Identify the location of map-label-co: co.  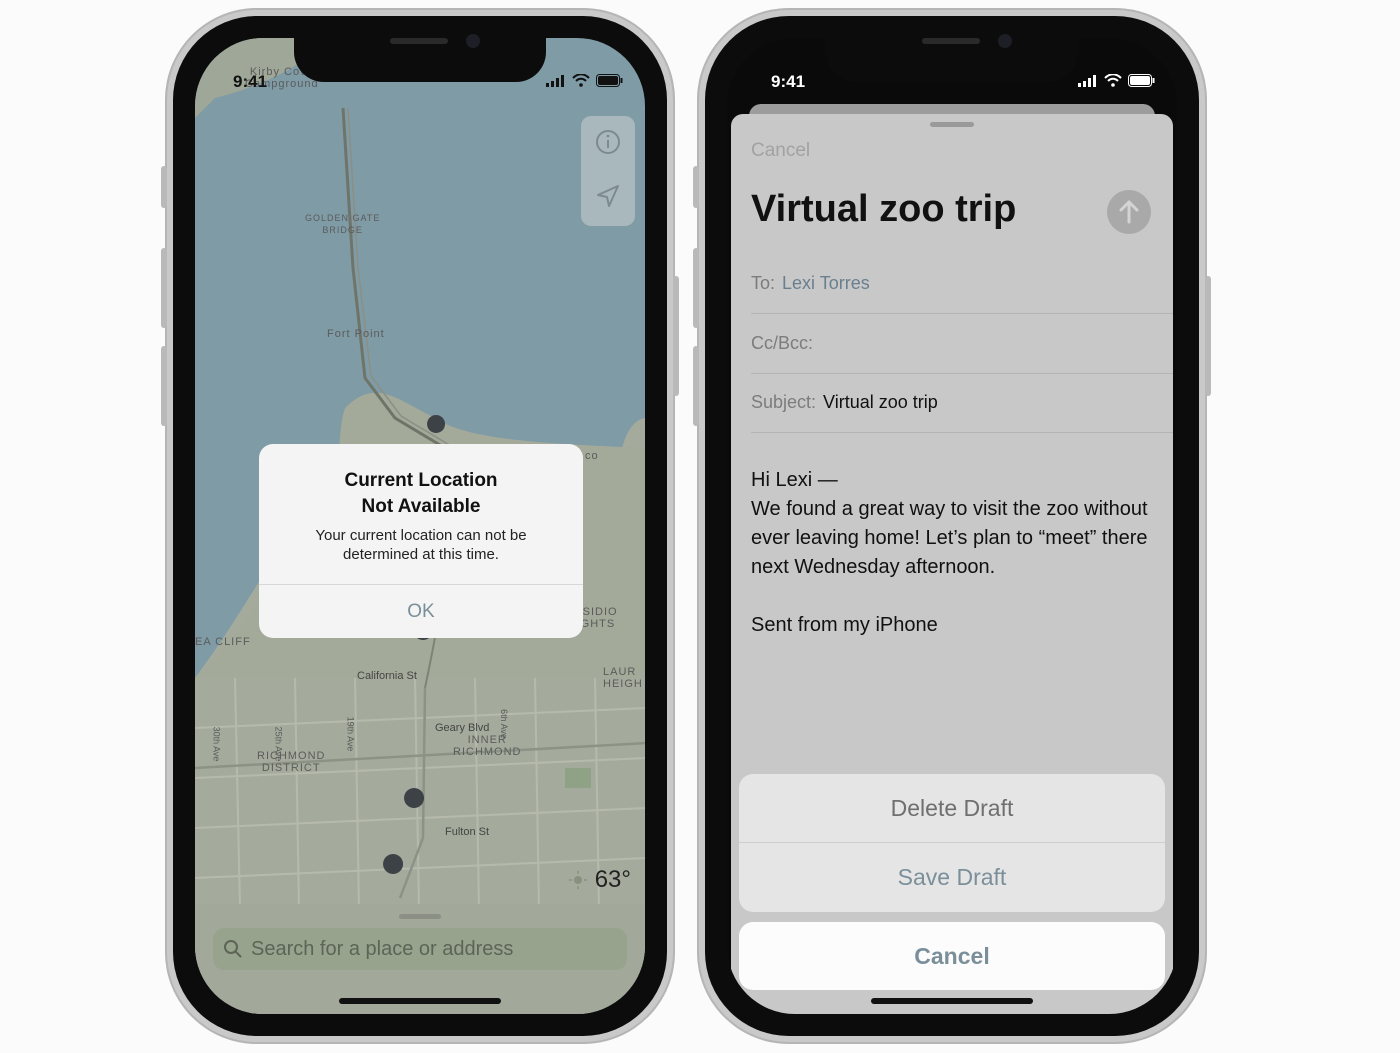
(592, 456).